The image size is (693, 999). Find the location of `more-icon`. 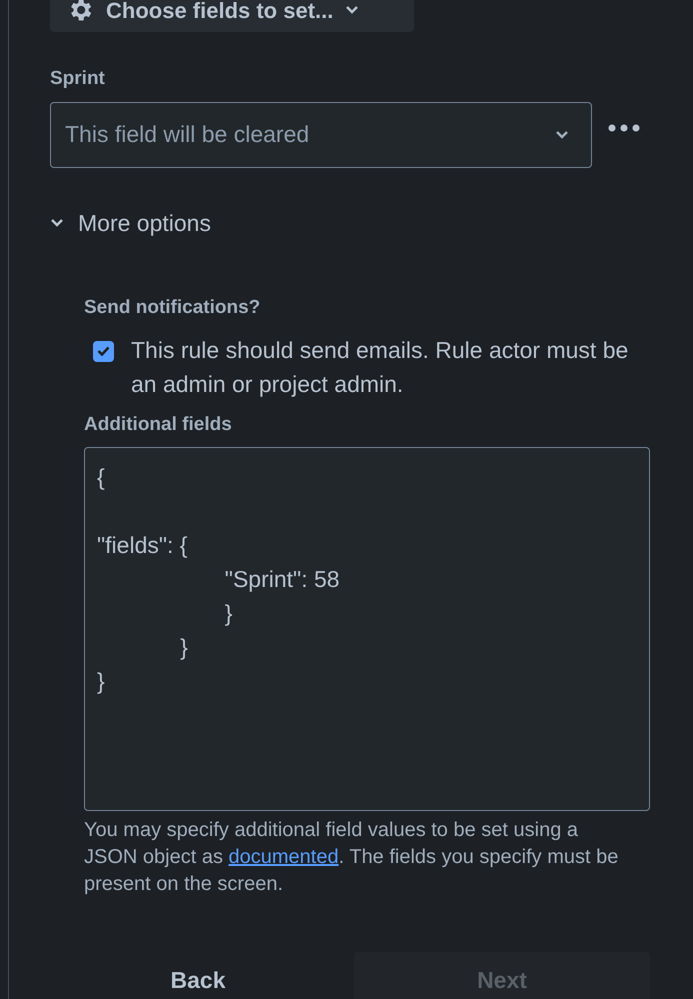

more-icon is located at coordinates (624, 128).